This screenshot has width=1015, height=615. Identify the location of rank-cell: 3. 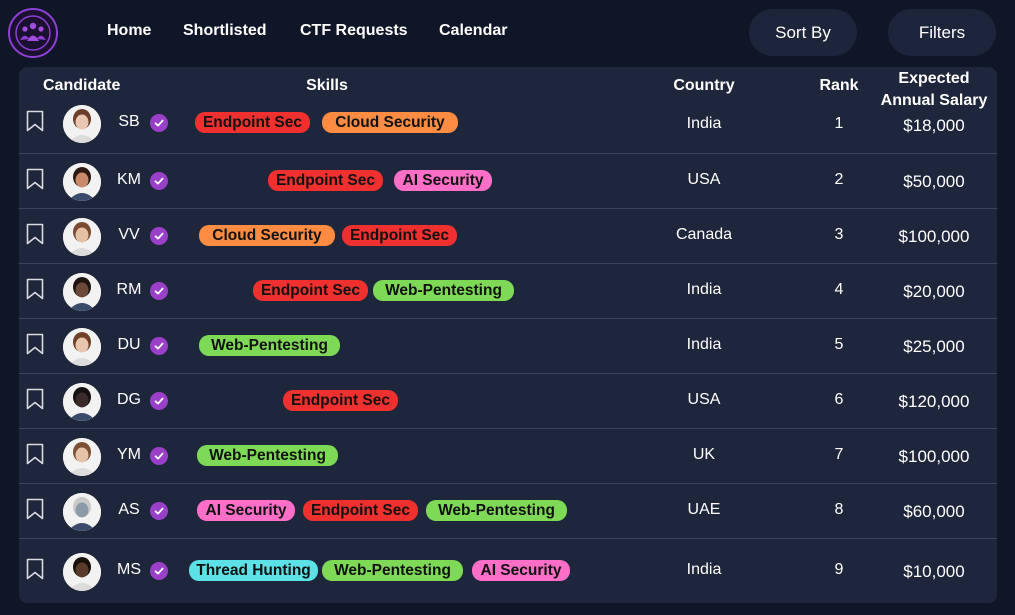
(839, 234).